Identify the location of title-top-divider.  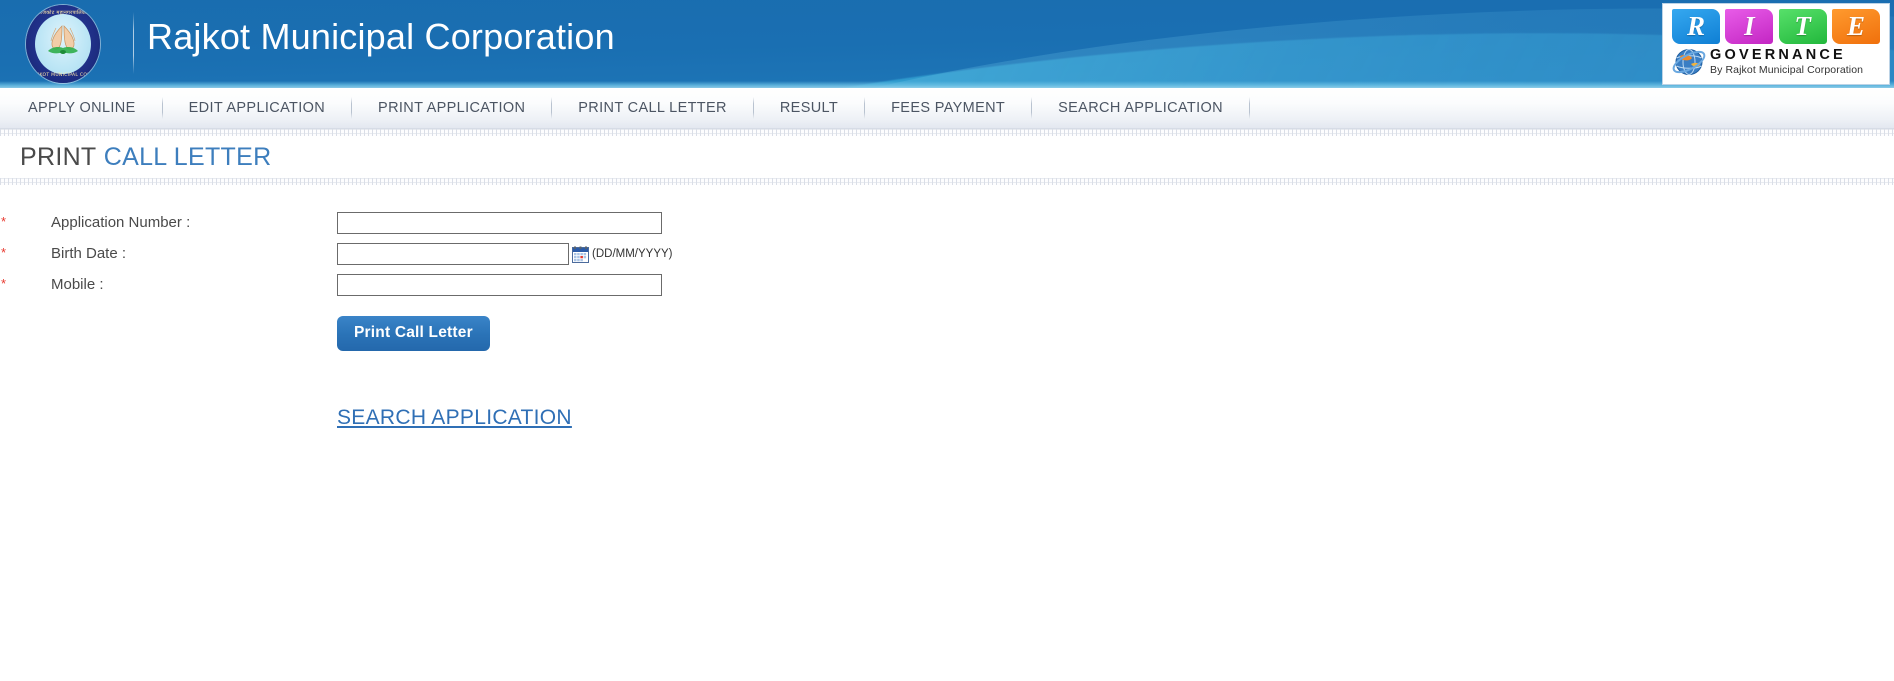
(947, 132).